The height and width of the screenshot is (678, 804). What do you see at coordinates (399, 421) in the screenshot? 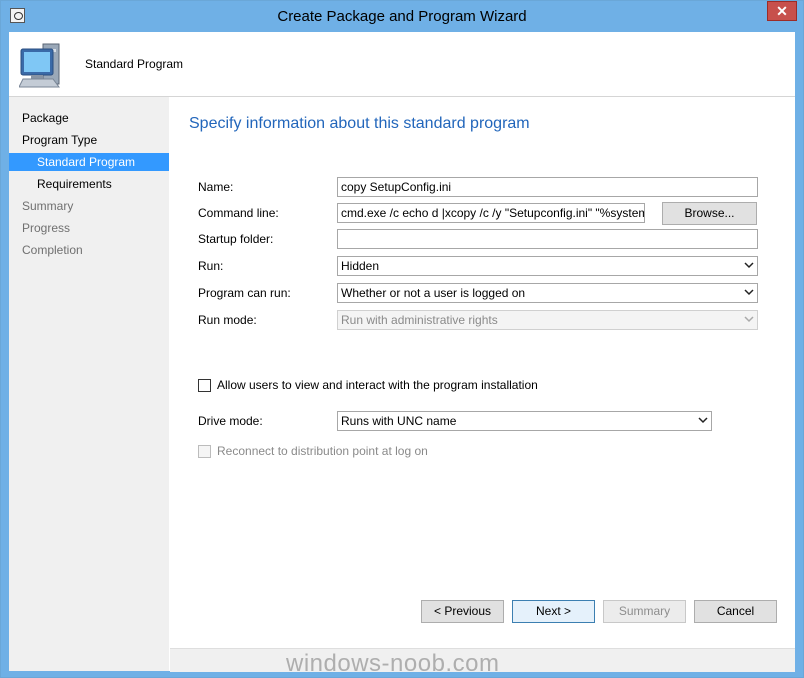
I see `drive-mode-value: Runs with UNC name` at bounding box center [399, 421].